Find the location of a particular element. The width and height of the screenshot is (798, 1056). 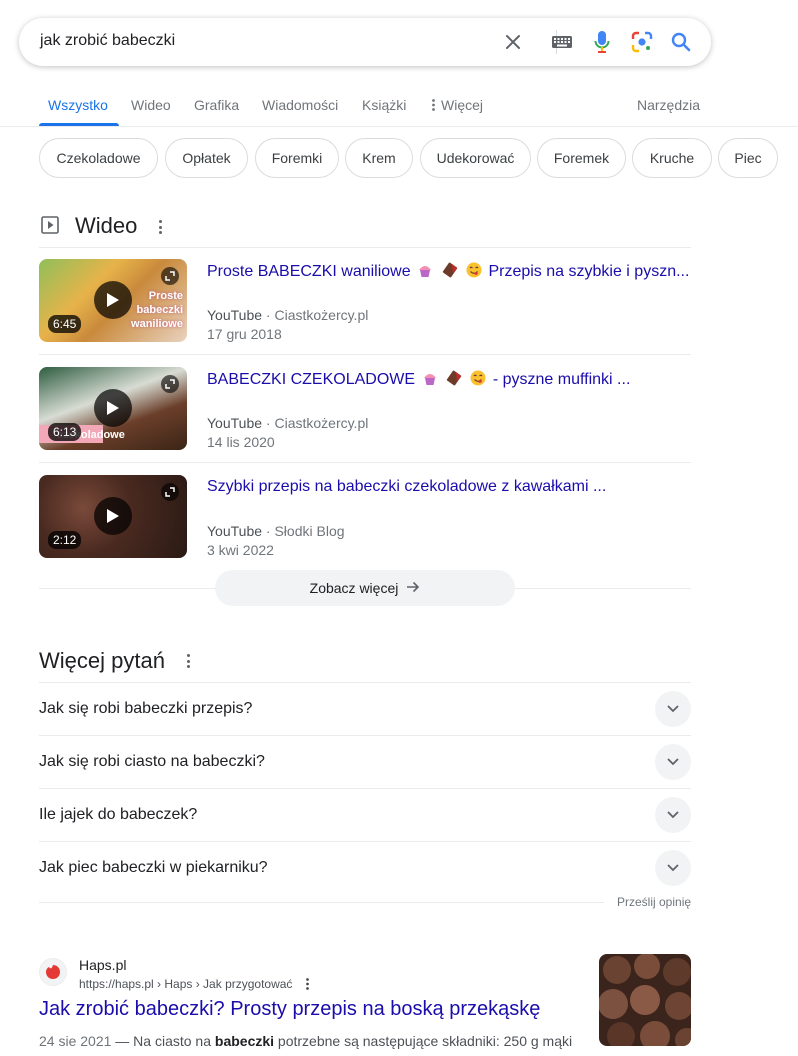

lens-icon is located at coordinates (642, 42).